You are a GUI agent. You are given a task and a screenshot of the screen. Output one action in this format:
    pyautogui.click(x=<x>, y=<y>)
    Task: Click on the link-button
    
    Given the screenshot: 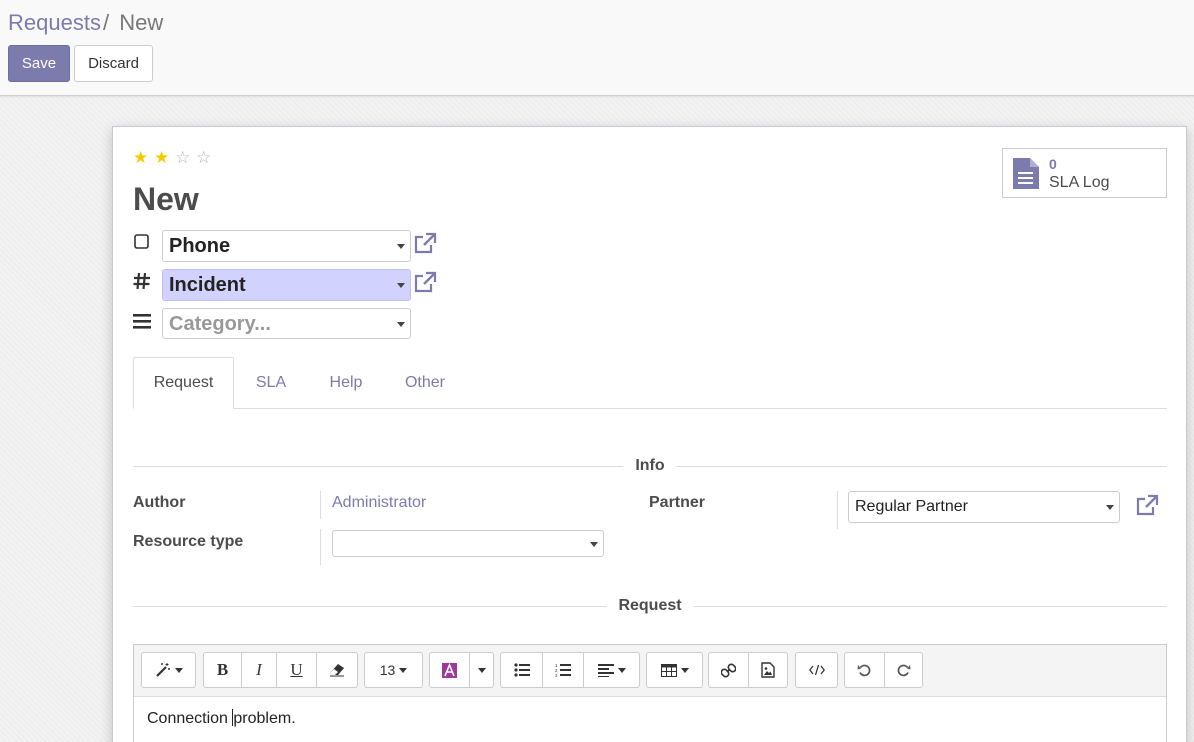 What is the action you would take?
    pyautogui.click(x=728, y=670)
    